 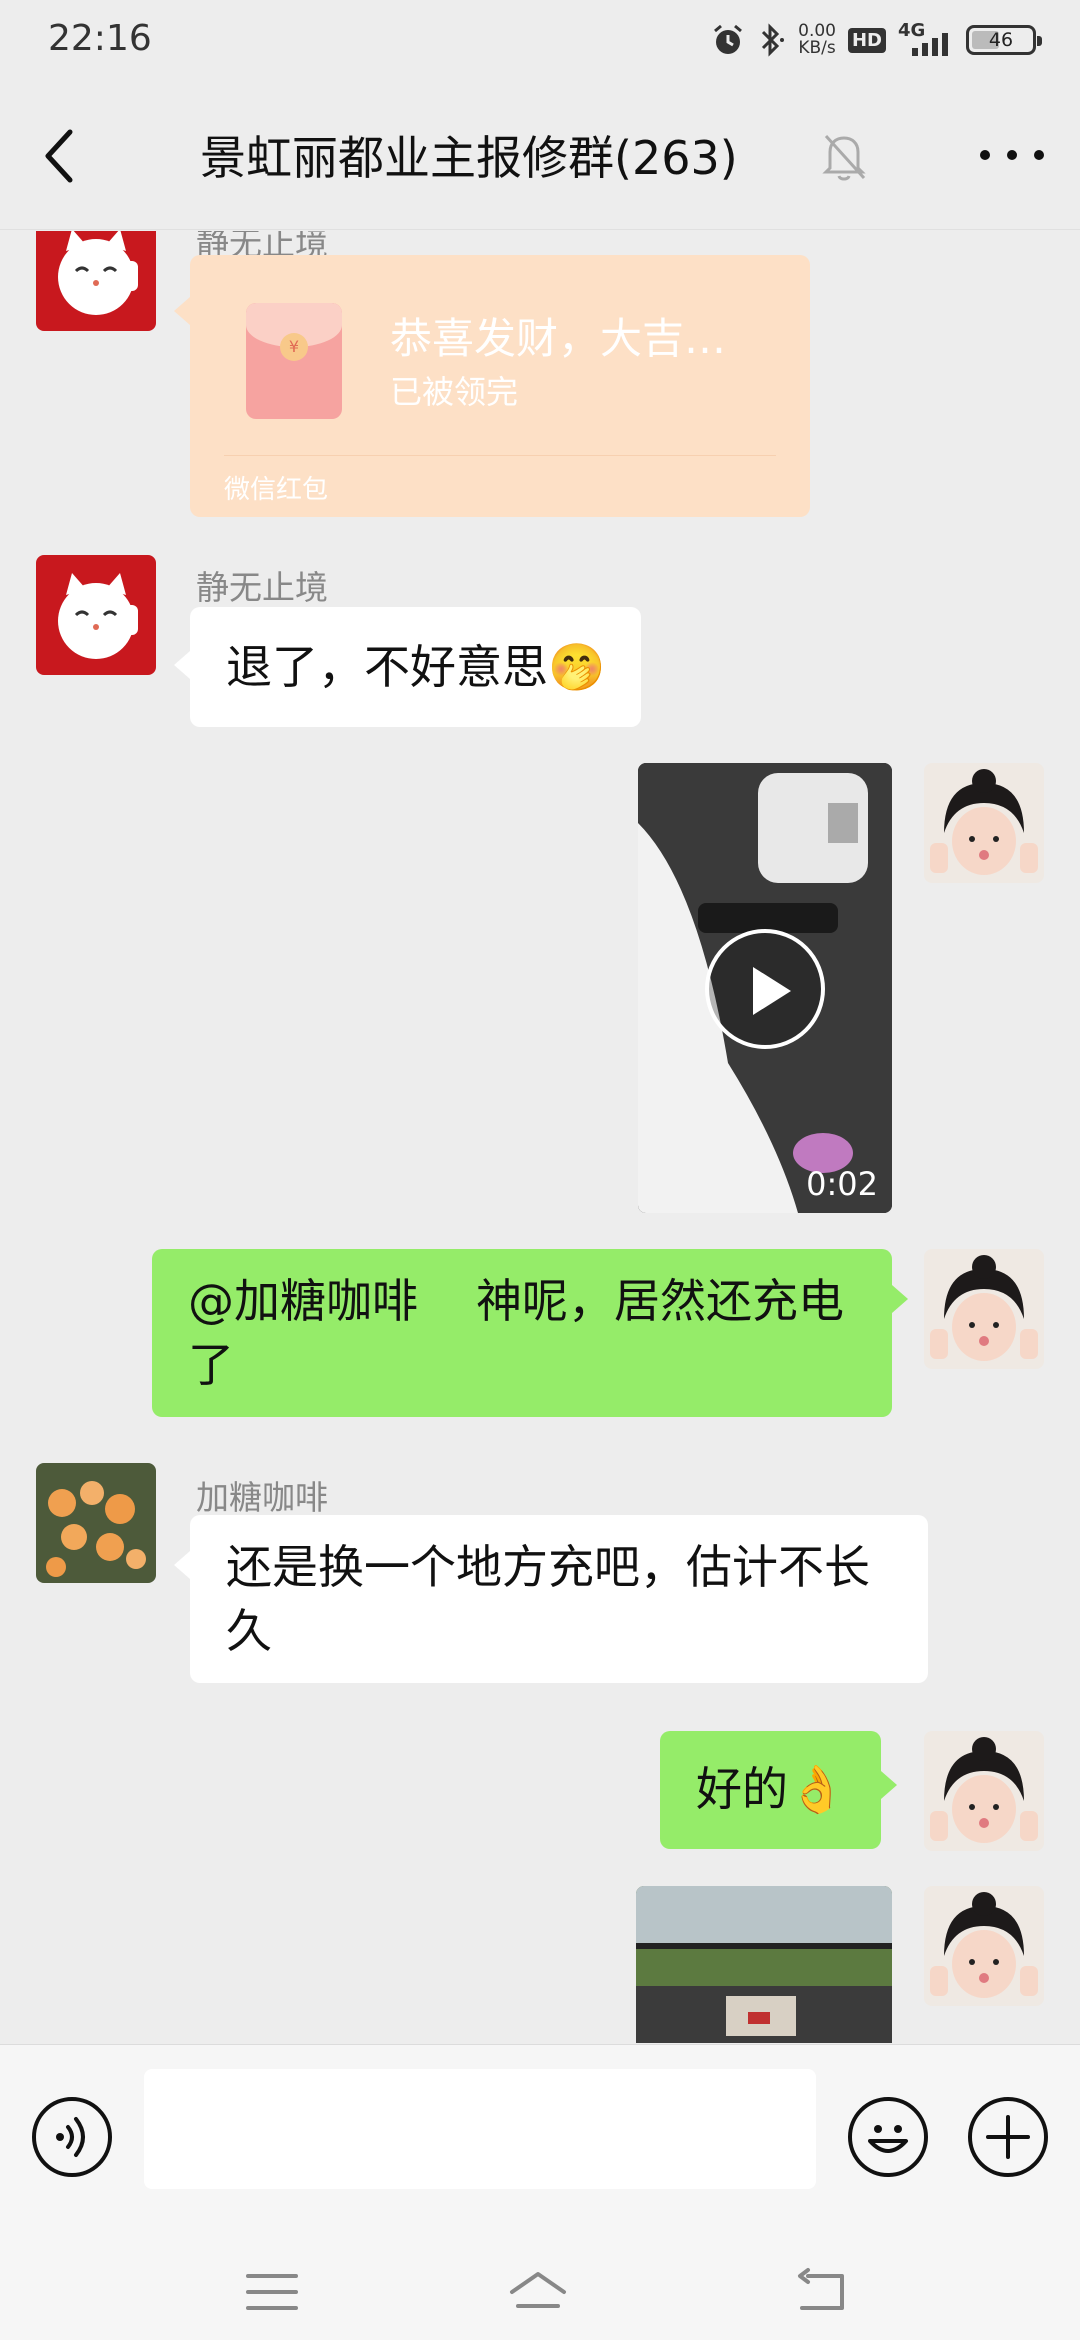 What do you see at coordinates (817, 39) in the screenshot?
I see `net-speed: 0.00 KB/s` at bounding box center [817, 39].